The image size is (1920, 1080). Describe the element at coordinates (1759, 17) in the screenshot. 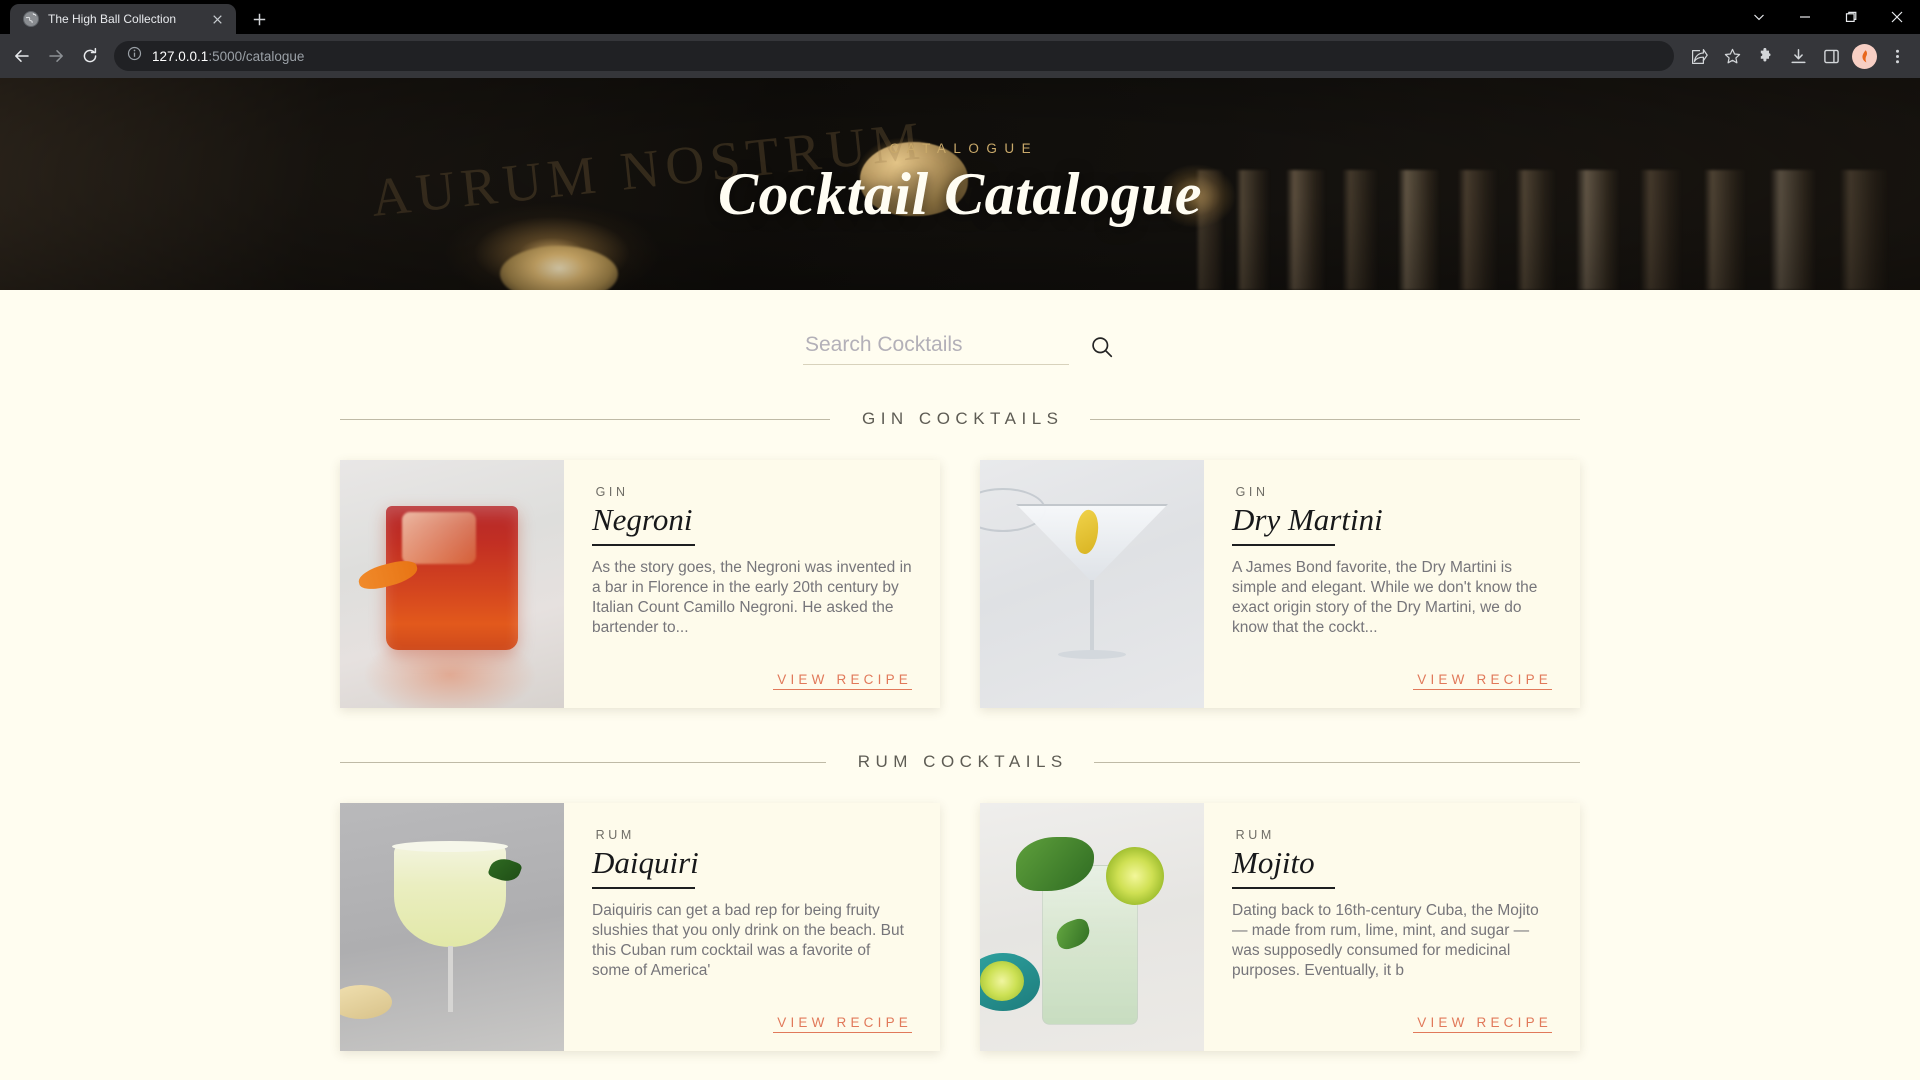

I see `chevron-down-icon` at that location.